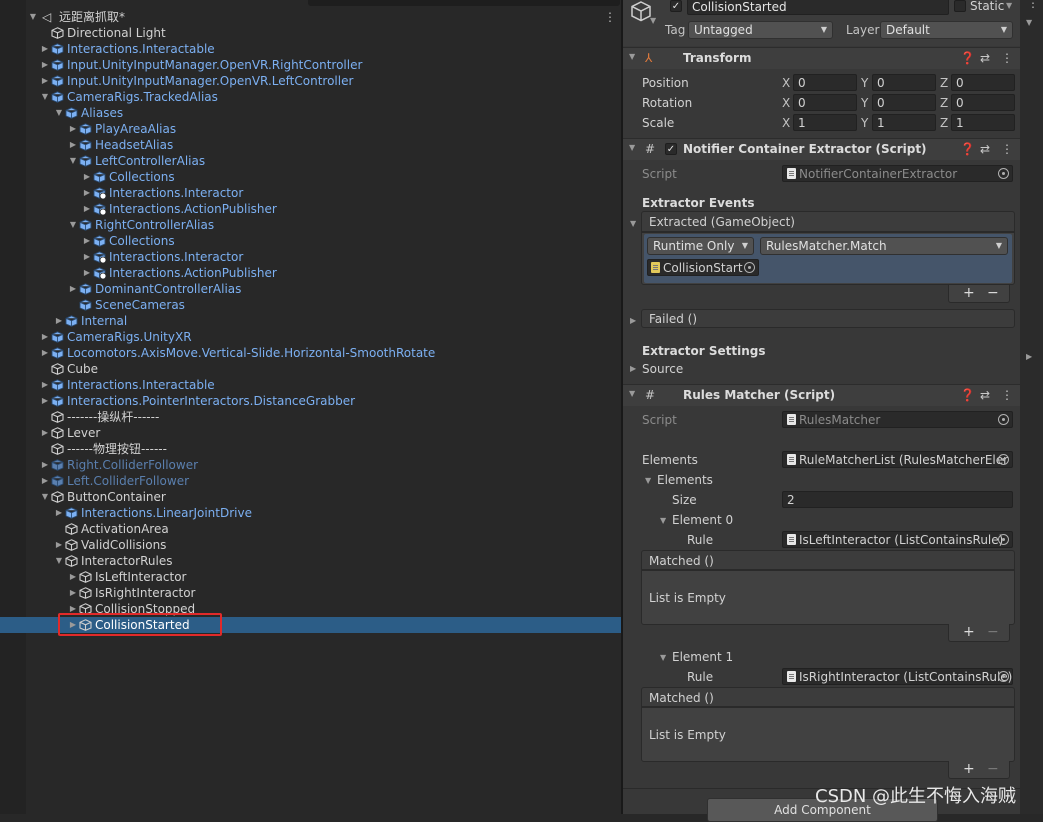 The width and height of the screenshot is (1043, 822). What do you see at coordinates (897, 539) in the screenshot?
I see `rule0-object-field: IsLeftInteractor (ListContainsRule)` at bounding box center [897, 539].